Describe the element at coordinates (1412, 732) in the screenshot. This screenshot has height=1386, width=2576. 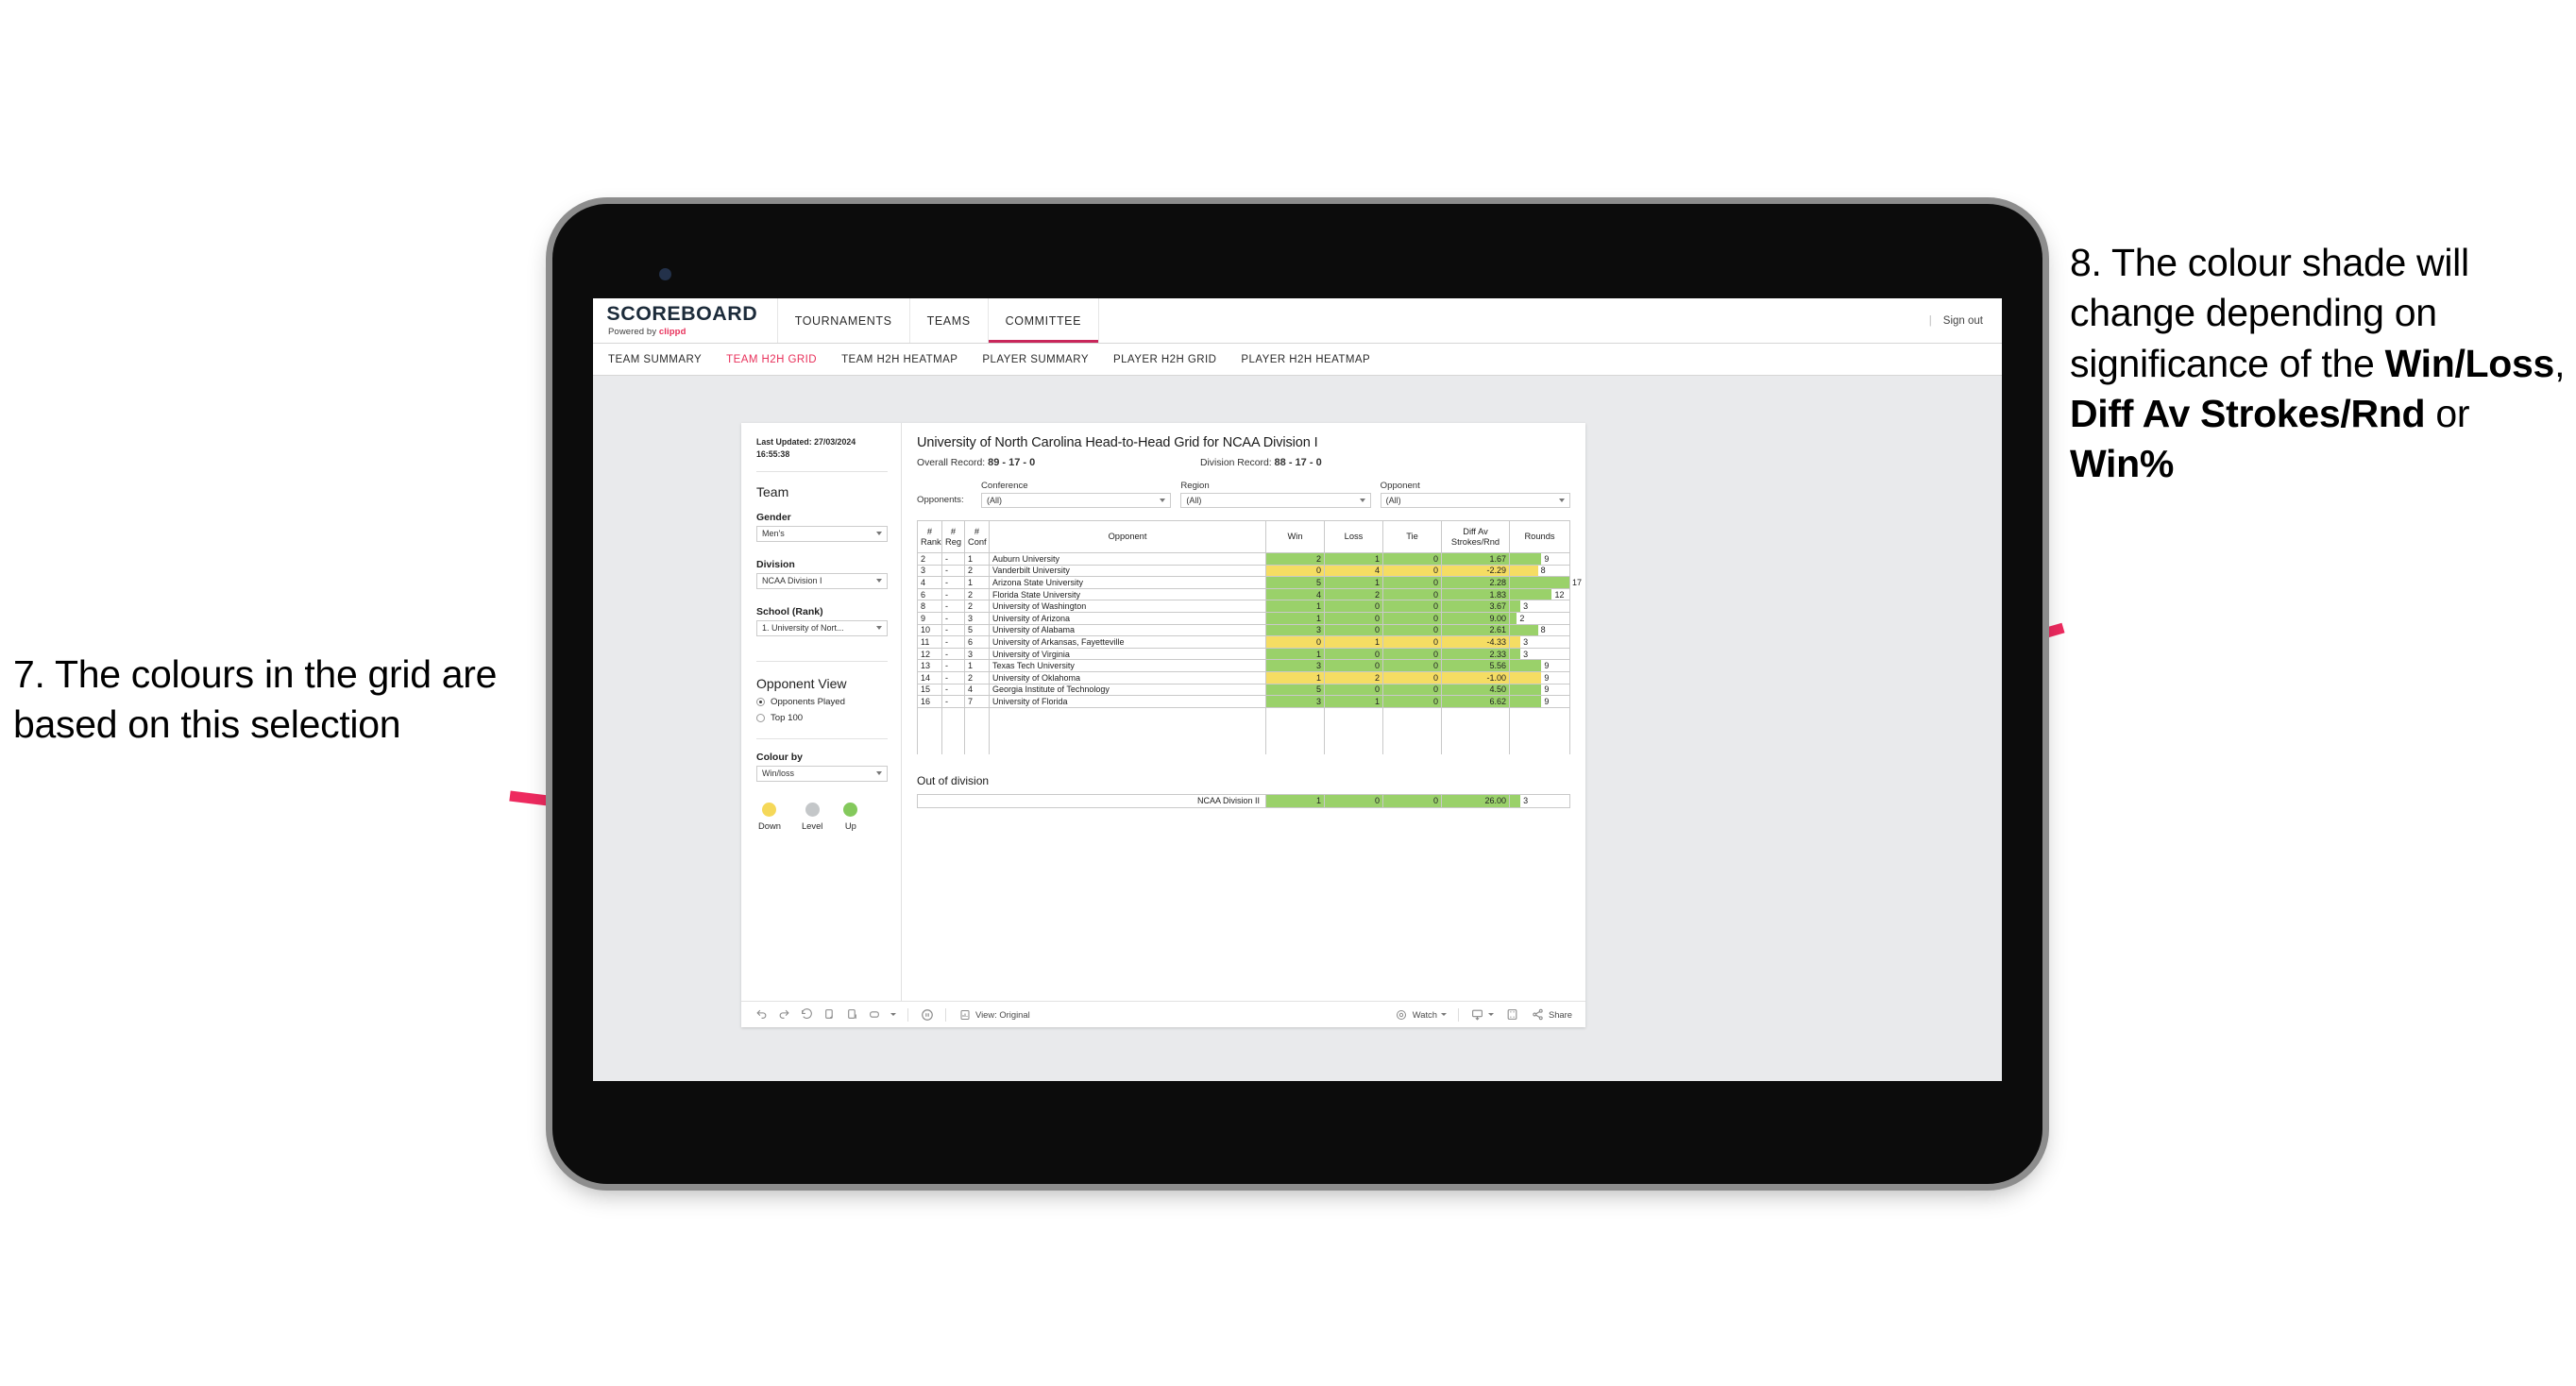
I see `blank-tie` at that location.